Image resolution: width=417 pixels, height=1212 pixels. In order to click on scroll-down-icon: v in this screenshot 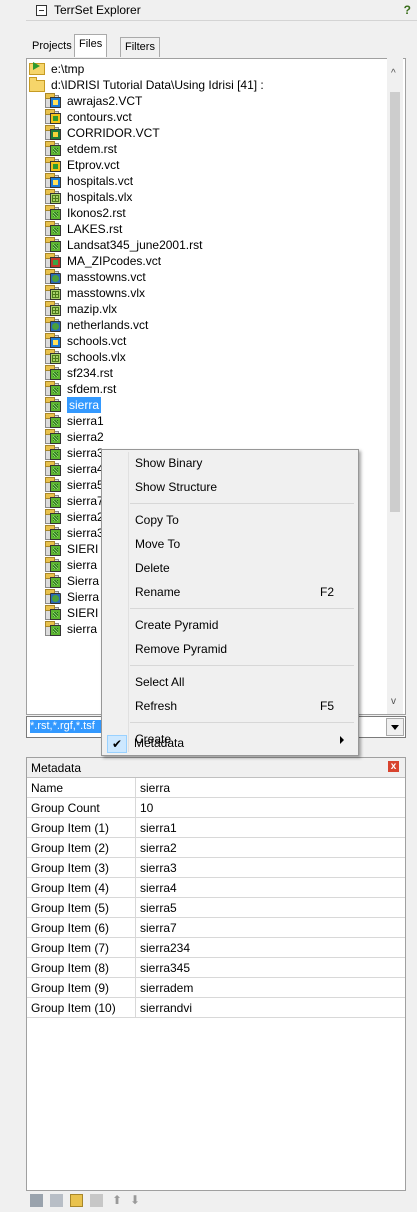, I will do `click(393, 701)`.